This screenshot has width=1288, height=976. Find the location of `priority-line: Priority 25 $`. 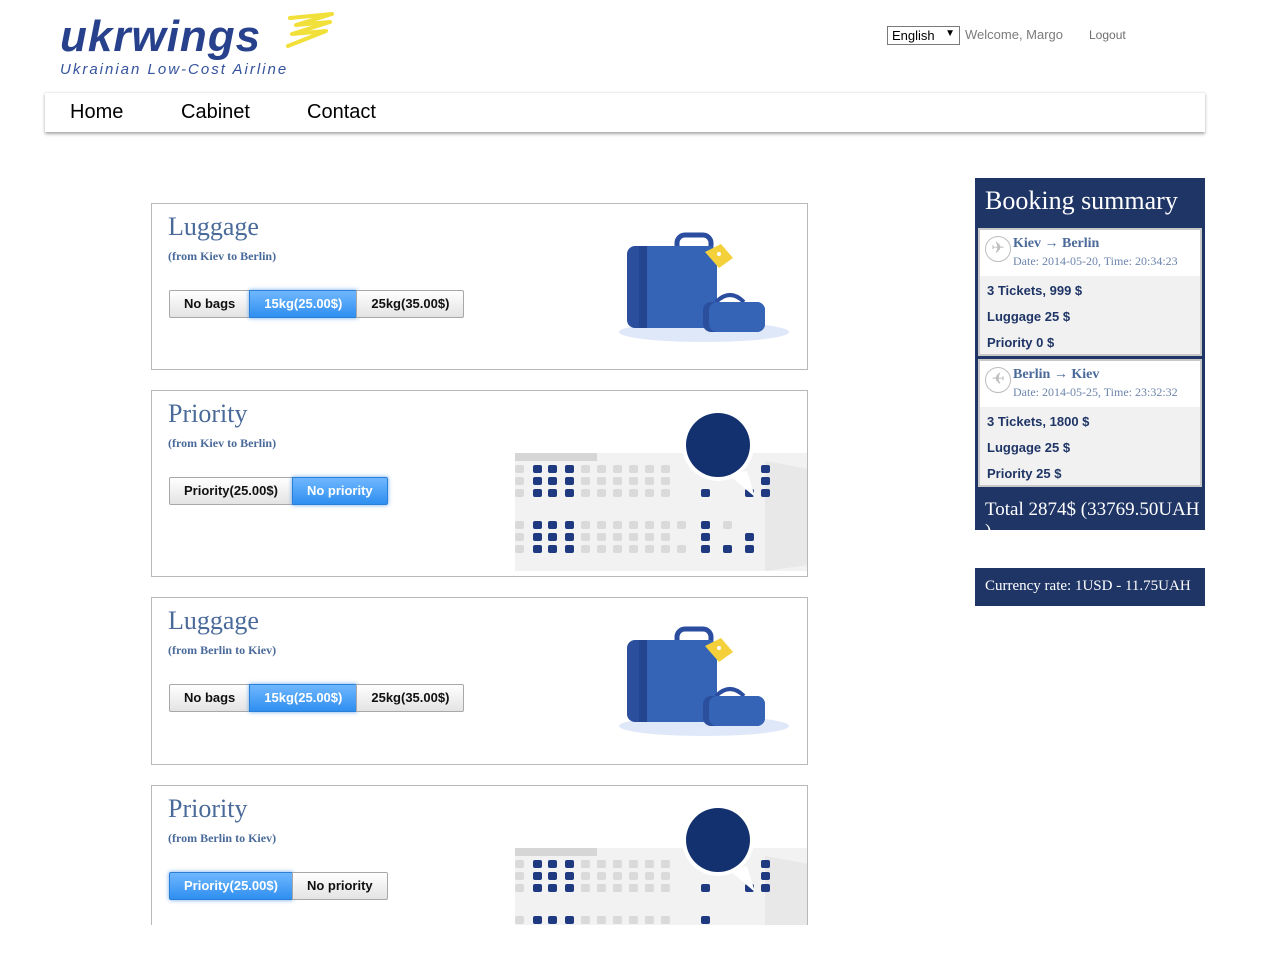

priority-line: Priority 25 $ is located at coordinates (1024, 473).